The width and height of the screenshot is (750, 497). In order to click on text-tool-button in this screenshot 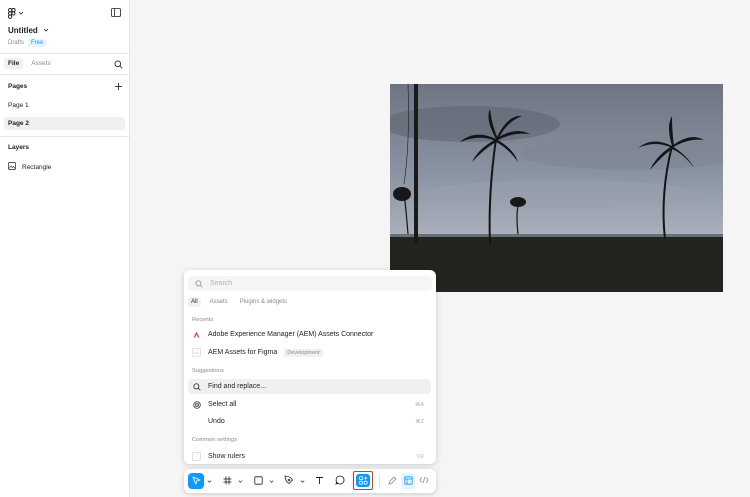, I will do `click(319, 481)`.